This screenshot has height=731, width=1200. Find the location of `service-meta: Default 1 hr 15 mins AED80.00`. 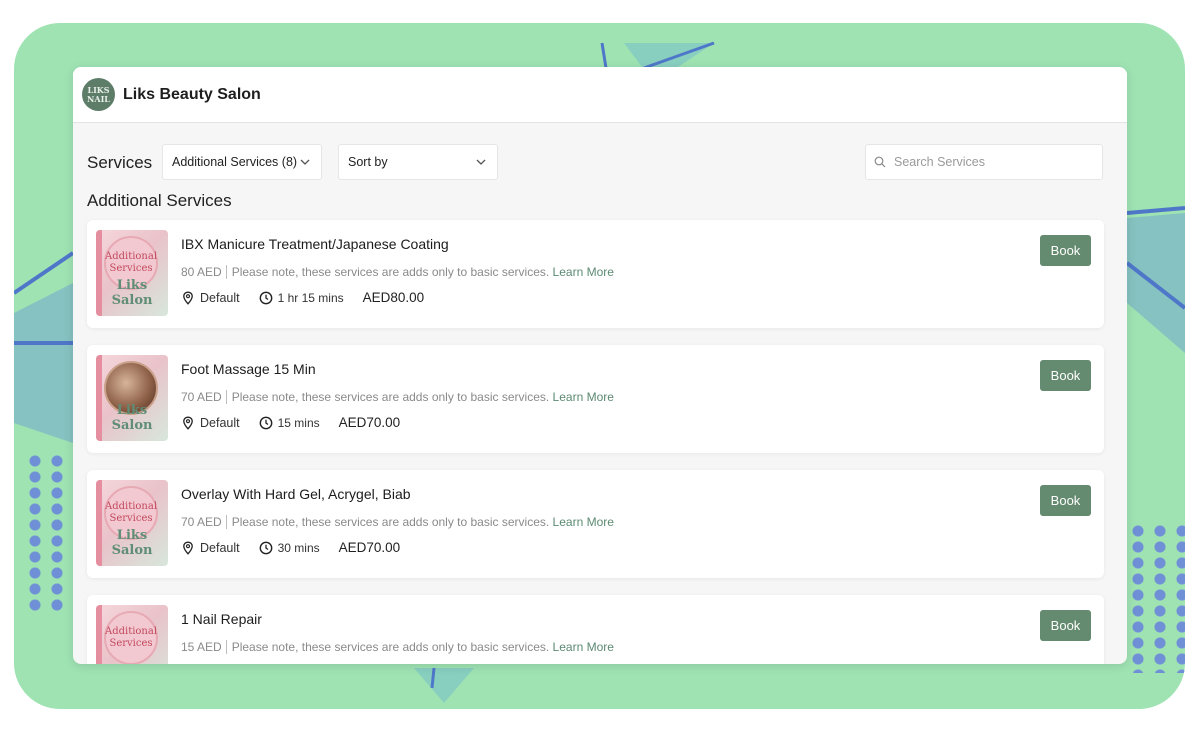

service-meta: Default 1 hr 15 mins AED80.00 is located at coordinates (302, 297).